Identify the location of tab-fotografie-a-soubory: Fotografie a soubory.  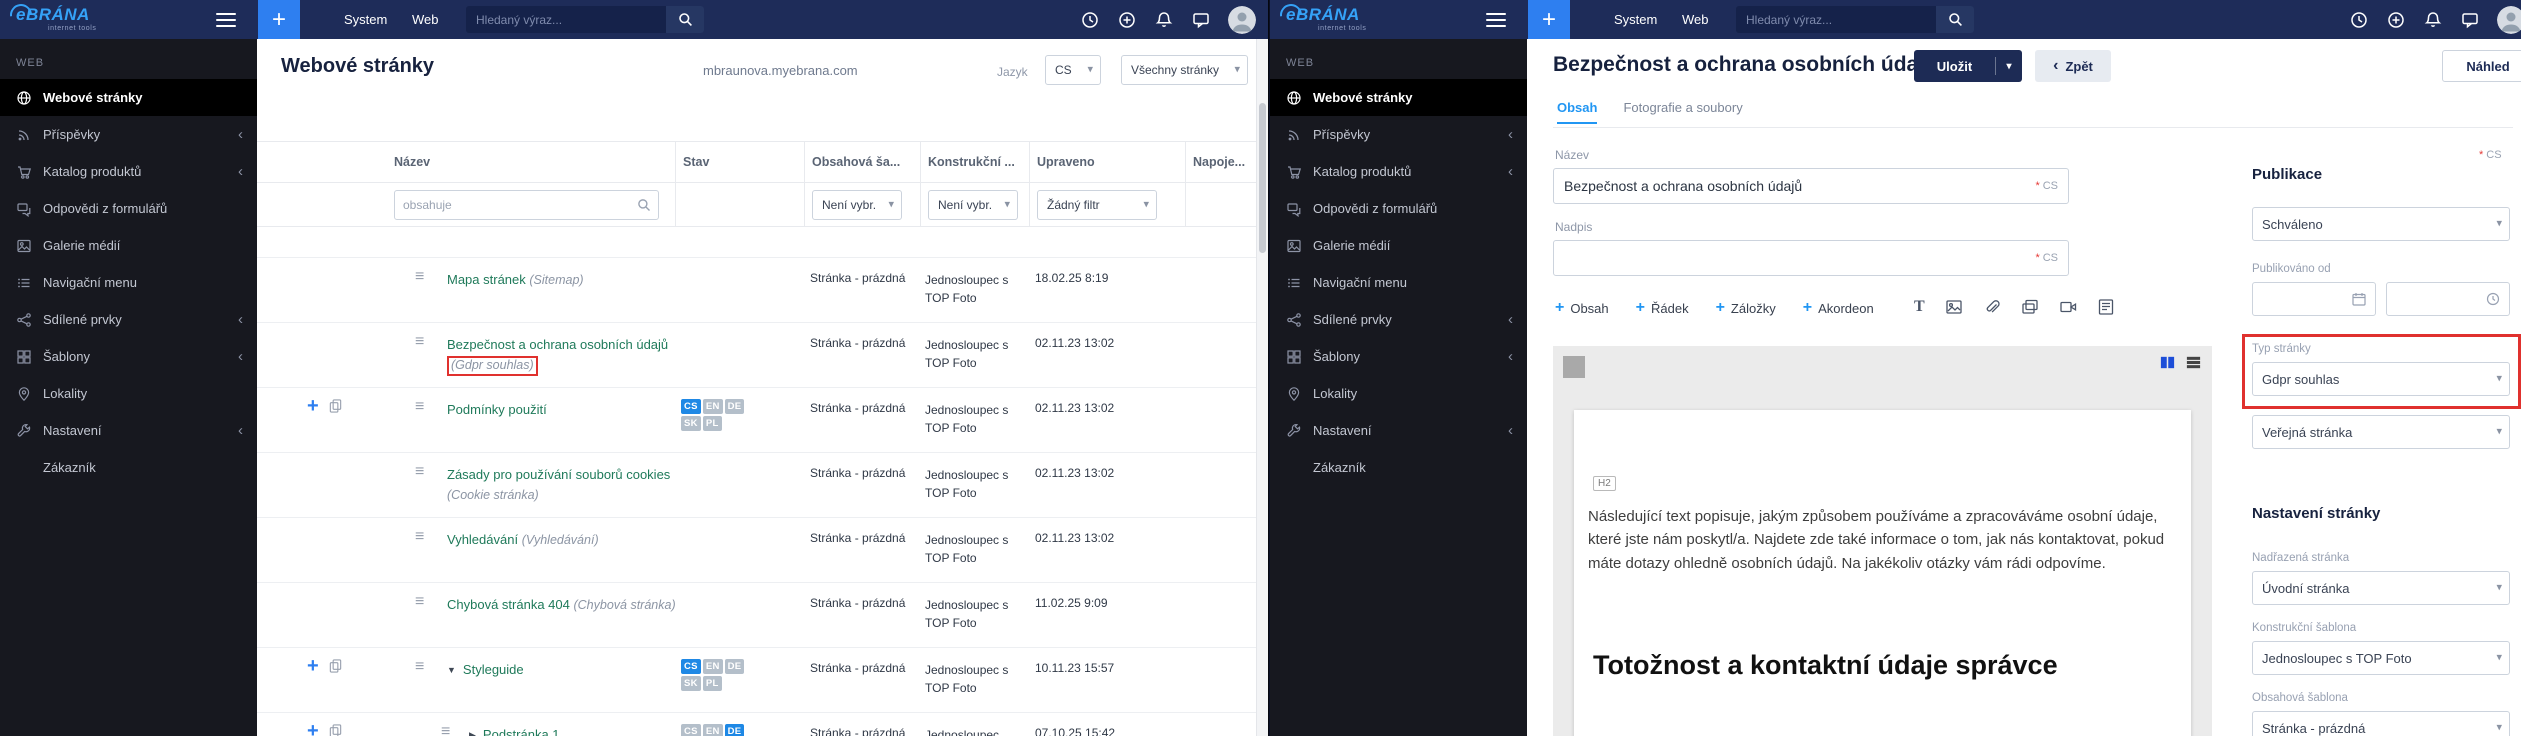
(1682, 112).